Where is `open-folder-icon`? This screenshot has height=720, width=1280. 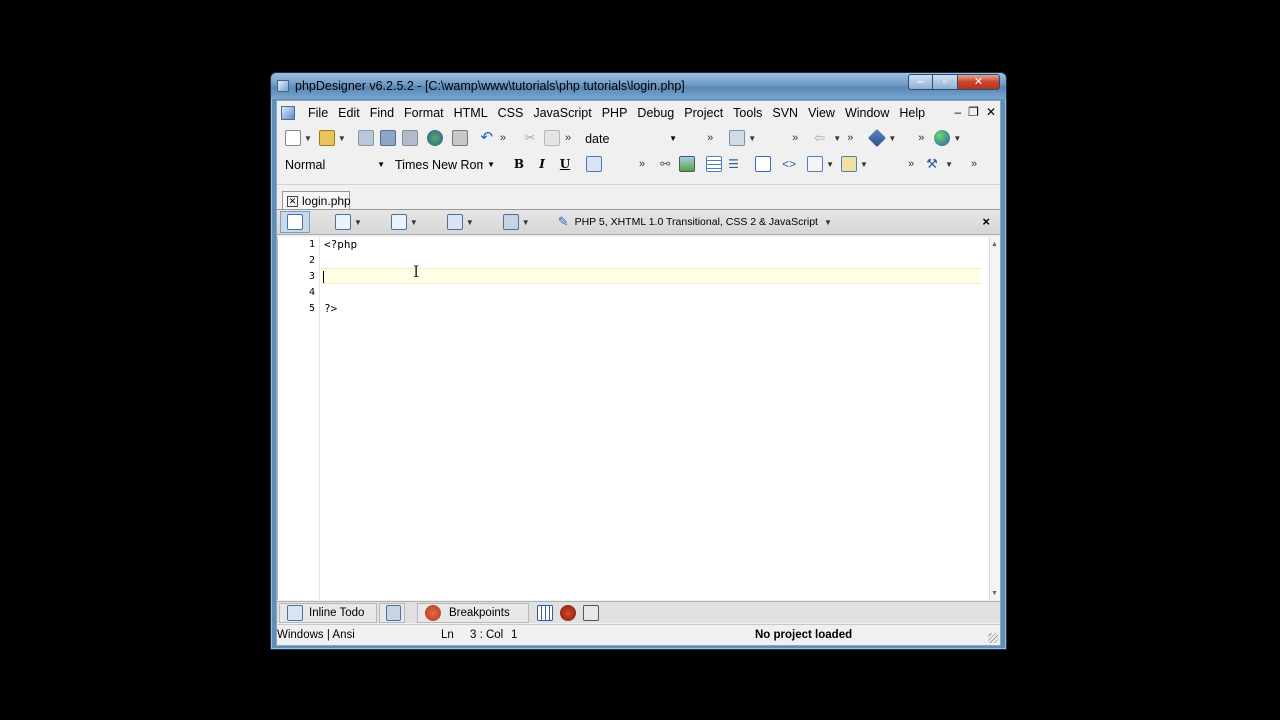
open-folder-icon is located at coordinates (326, 138).